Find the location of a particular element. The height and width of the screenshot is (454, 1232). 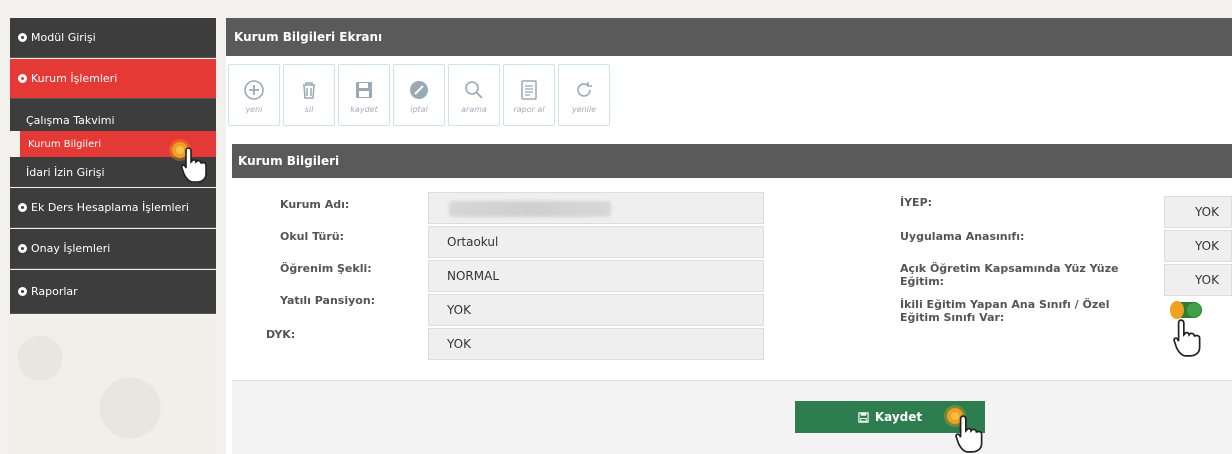

sidebar-item-label: Ek Ders Hesaplama İşlemleri is located at coordinates (110, 207).